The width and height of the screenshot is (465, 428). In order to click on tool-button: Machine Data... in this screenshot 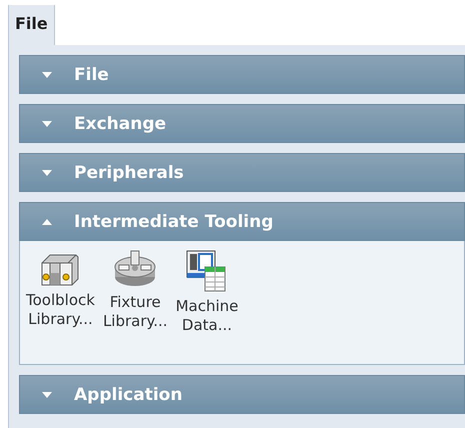, I will do `click(207, 304)`.